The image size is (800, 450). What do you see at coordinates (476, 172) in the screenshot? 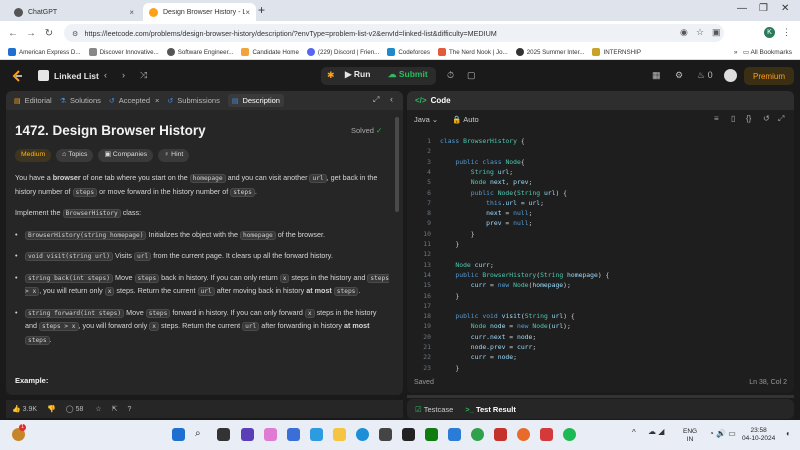
I see `code-line: String url;` at bounding box center [476, 172].